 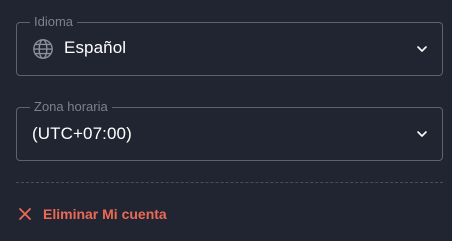 What do you see at coordinates (95, 47) in the screenshot?
I see `language-value: Español` at bounding box center [95, 47].